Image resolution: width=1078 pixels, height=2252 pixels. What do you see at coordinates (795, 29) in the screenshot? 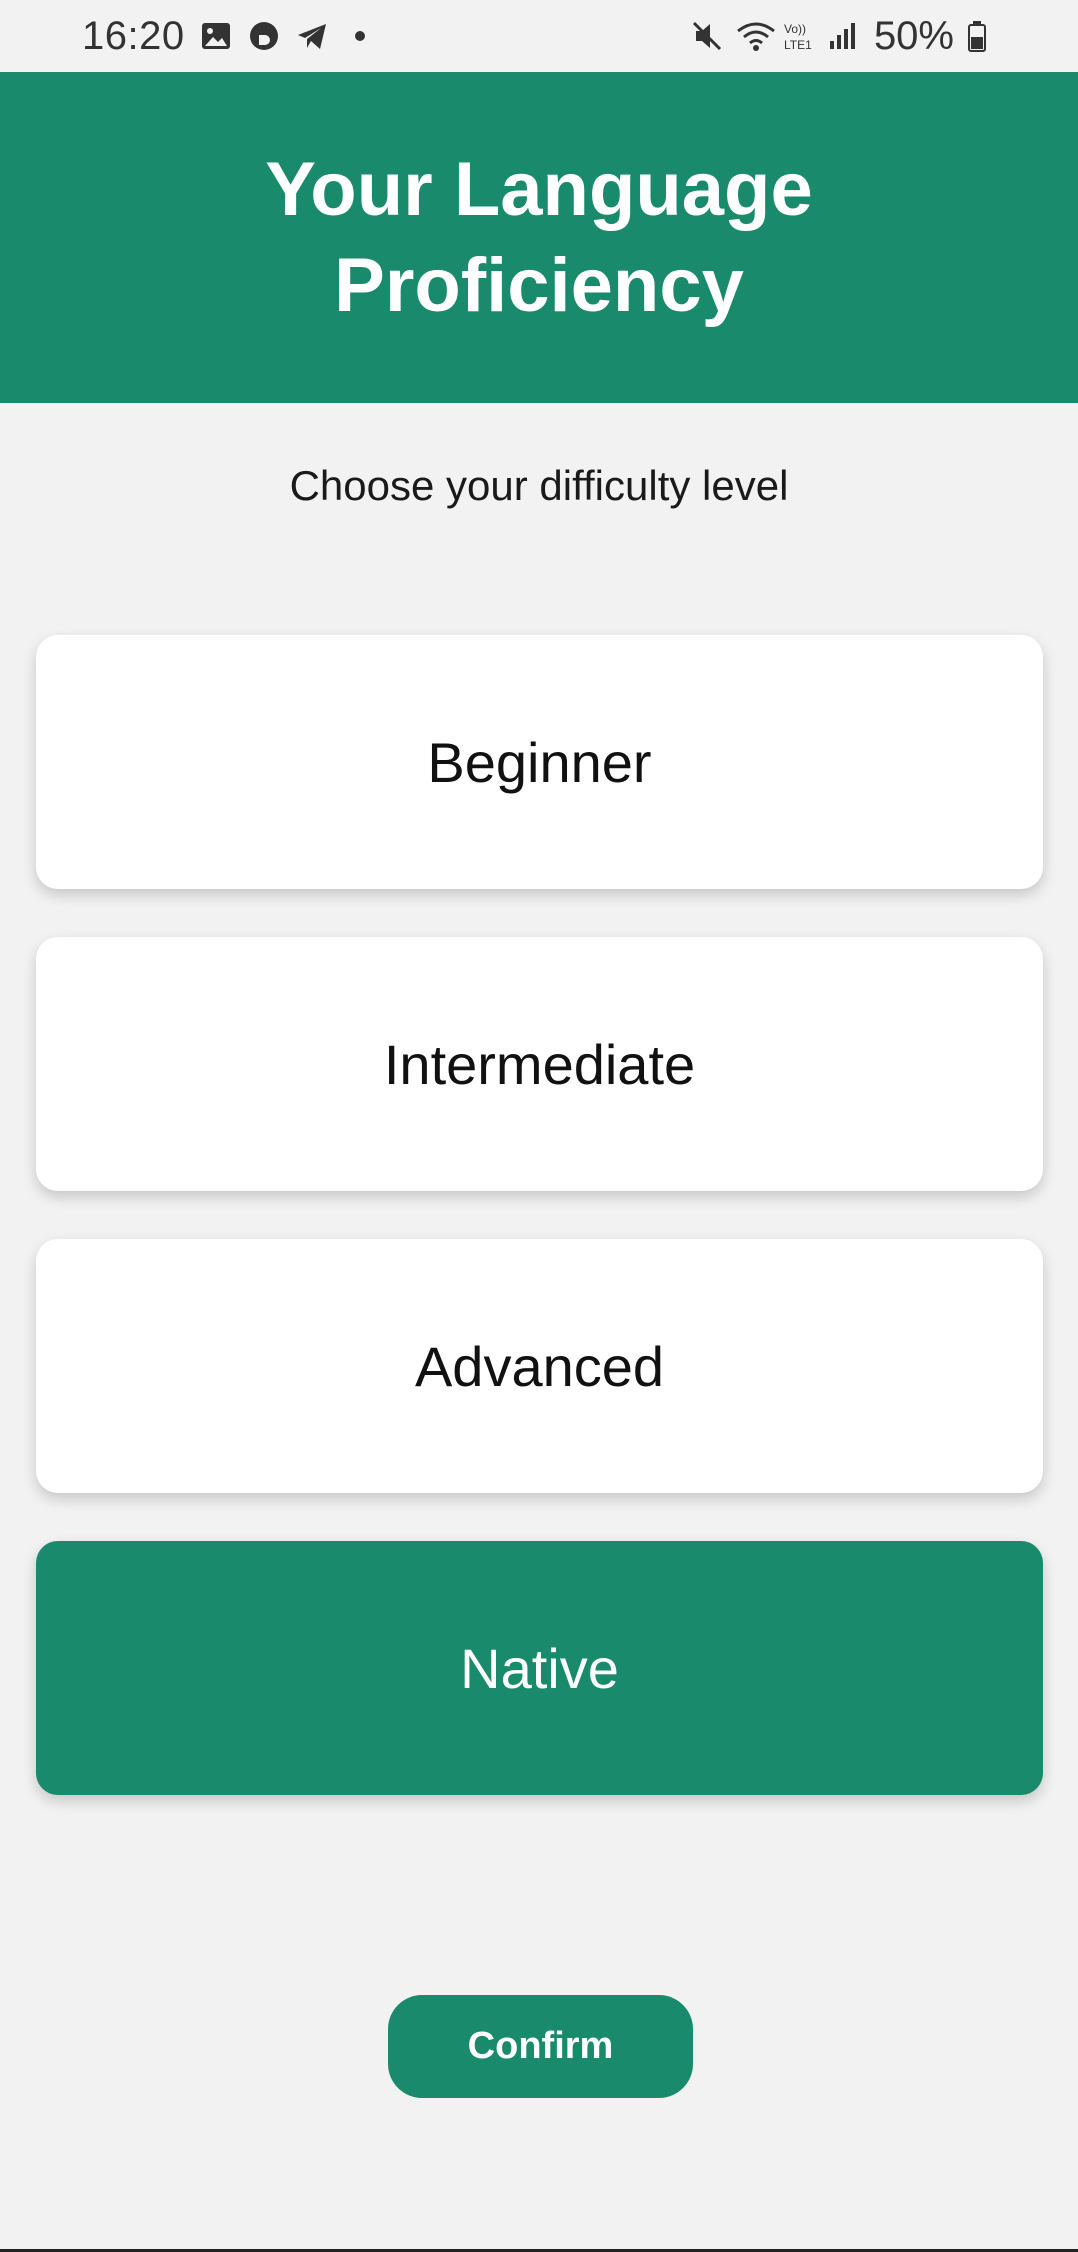
I see `svg-text: Vo))` at bounding box center [795, 29].